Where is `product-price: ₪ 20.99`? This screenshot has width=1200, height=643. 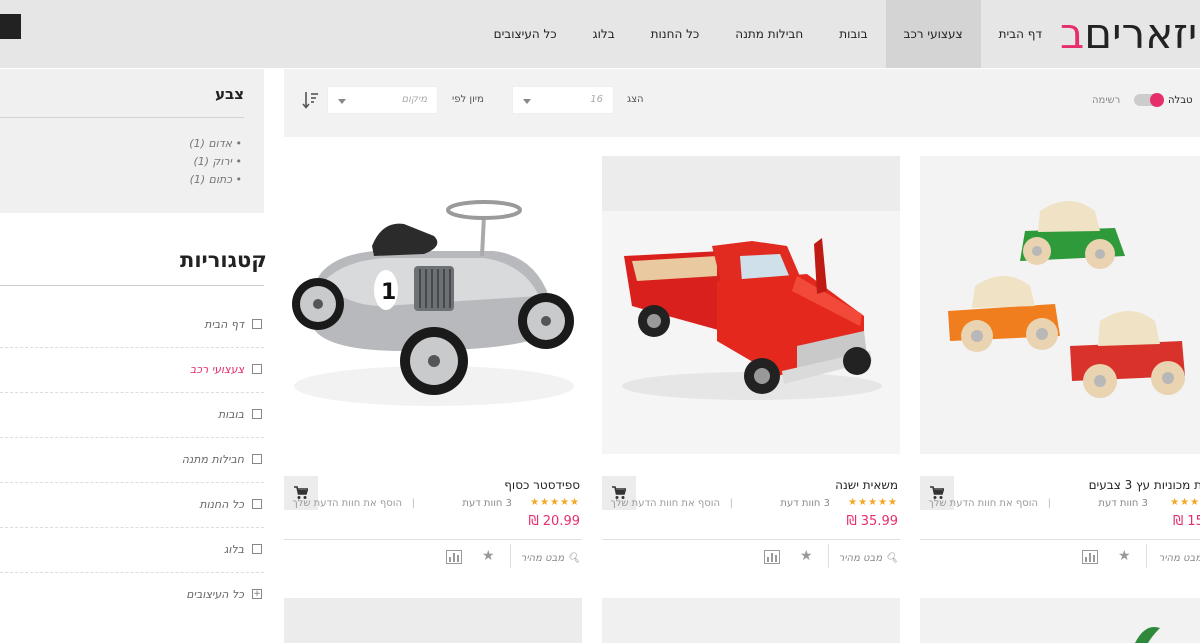
product-price: ₪ 20.99 is located at coordinates (554, 521).